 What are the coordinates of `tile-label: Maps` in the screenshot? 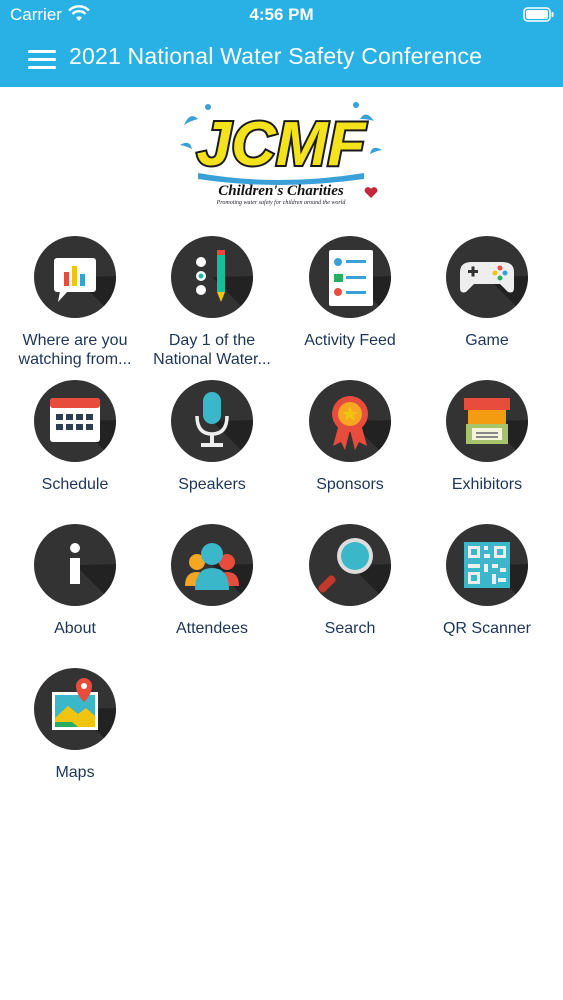 It's located at (75, 772).